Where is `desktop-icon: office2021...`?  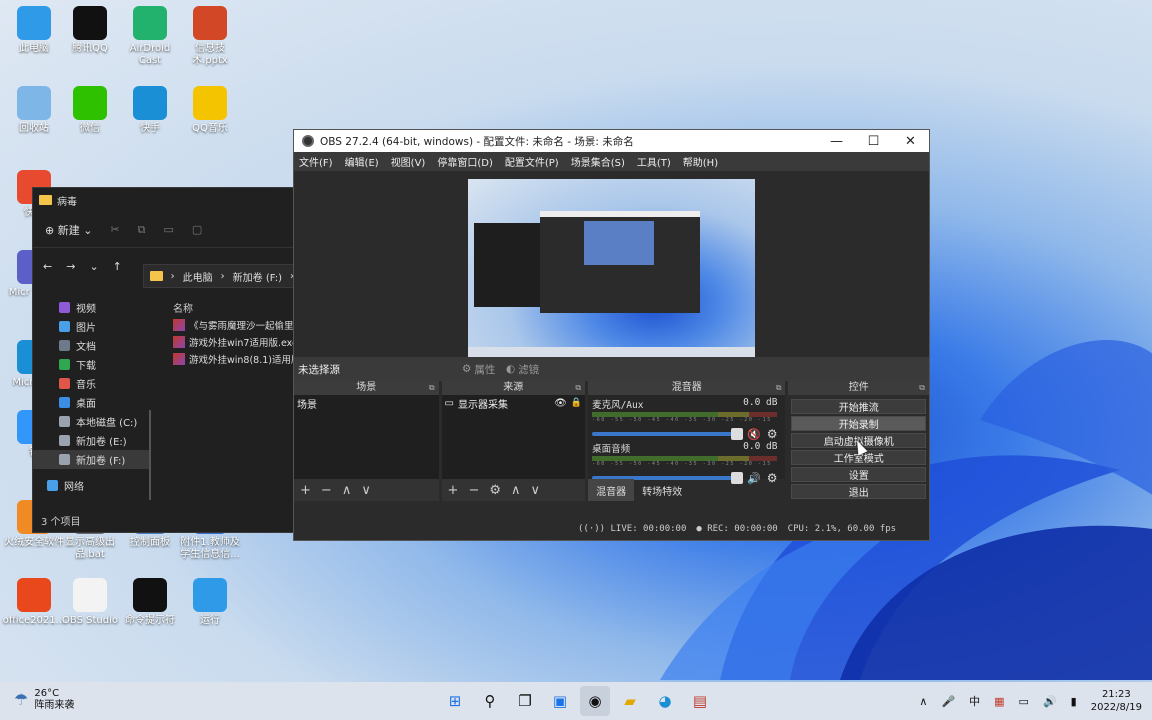
desktop-icon: office2021... is located at coordinates (34, 602).